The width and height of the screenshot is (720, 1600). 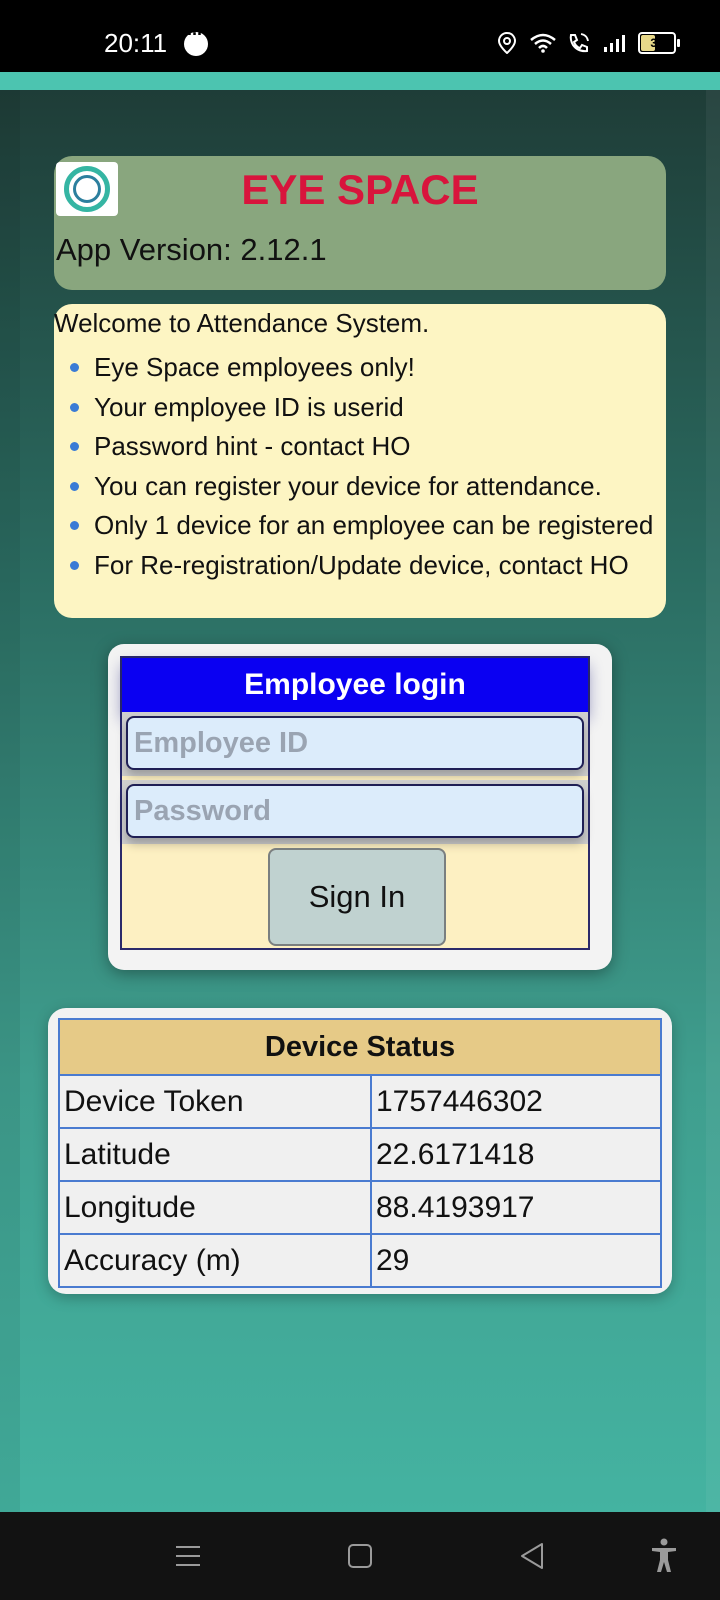 I want to click on home-icon, so click(x=360, y=1556).